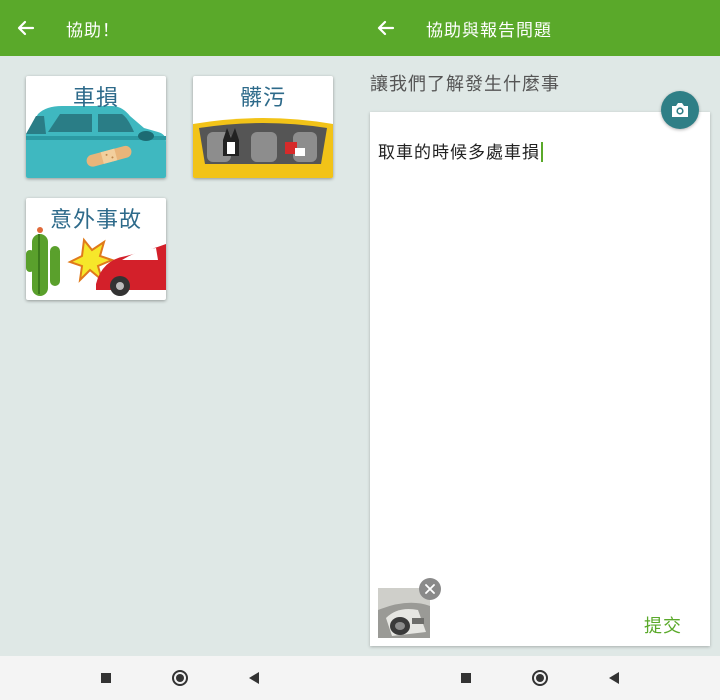 This screenshot has height=700, width=720. I want to click on app-bar: 協助與報告問題, so click(540, 28).